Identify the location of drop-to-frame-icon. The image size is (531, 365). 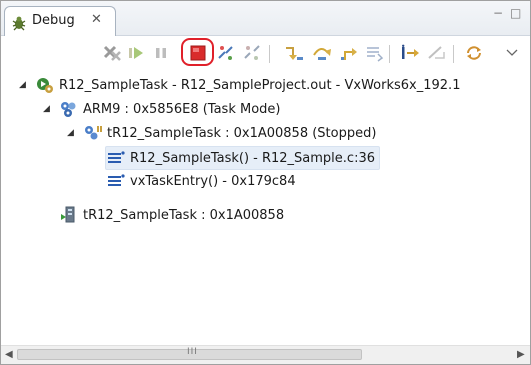
(374, 53).